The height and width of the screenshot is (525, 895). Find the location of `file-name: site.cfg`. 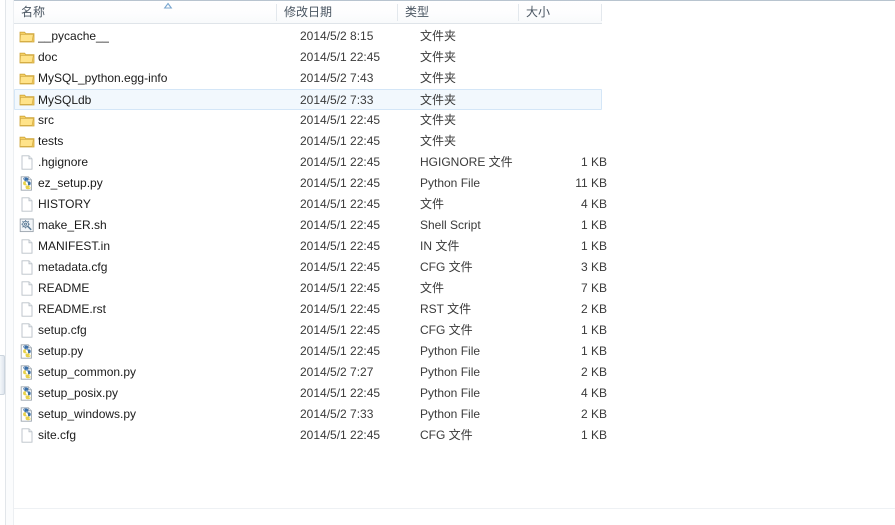

file-name: site.cfg is located at coordinates (57, 435).